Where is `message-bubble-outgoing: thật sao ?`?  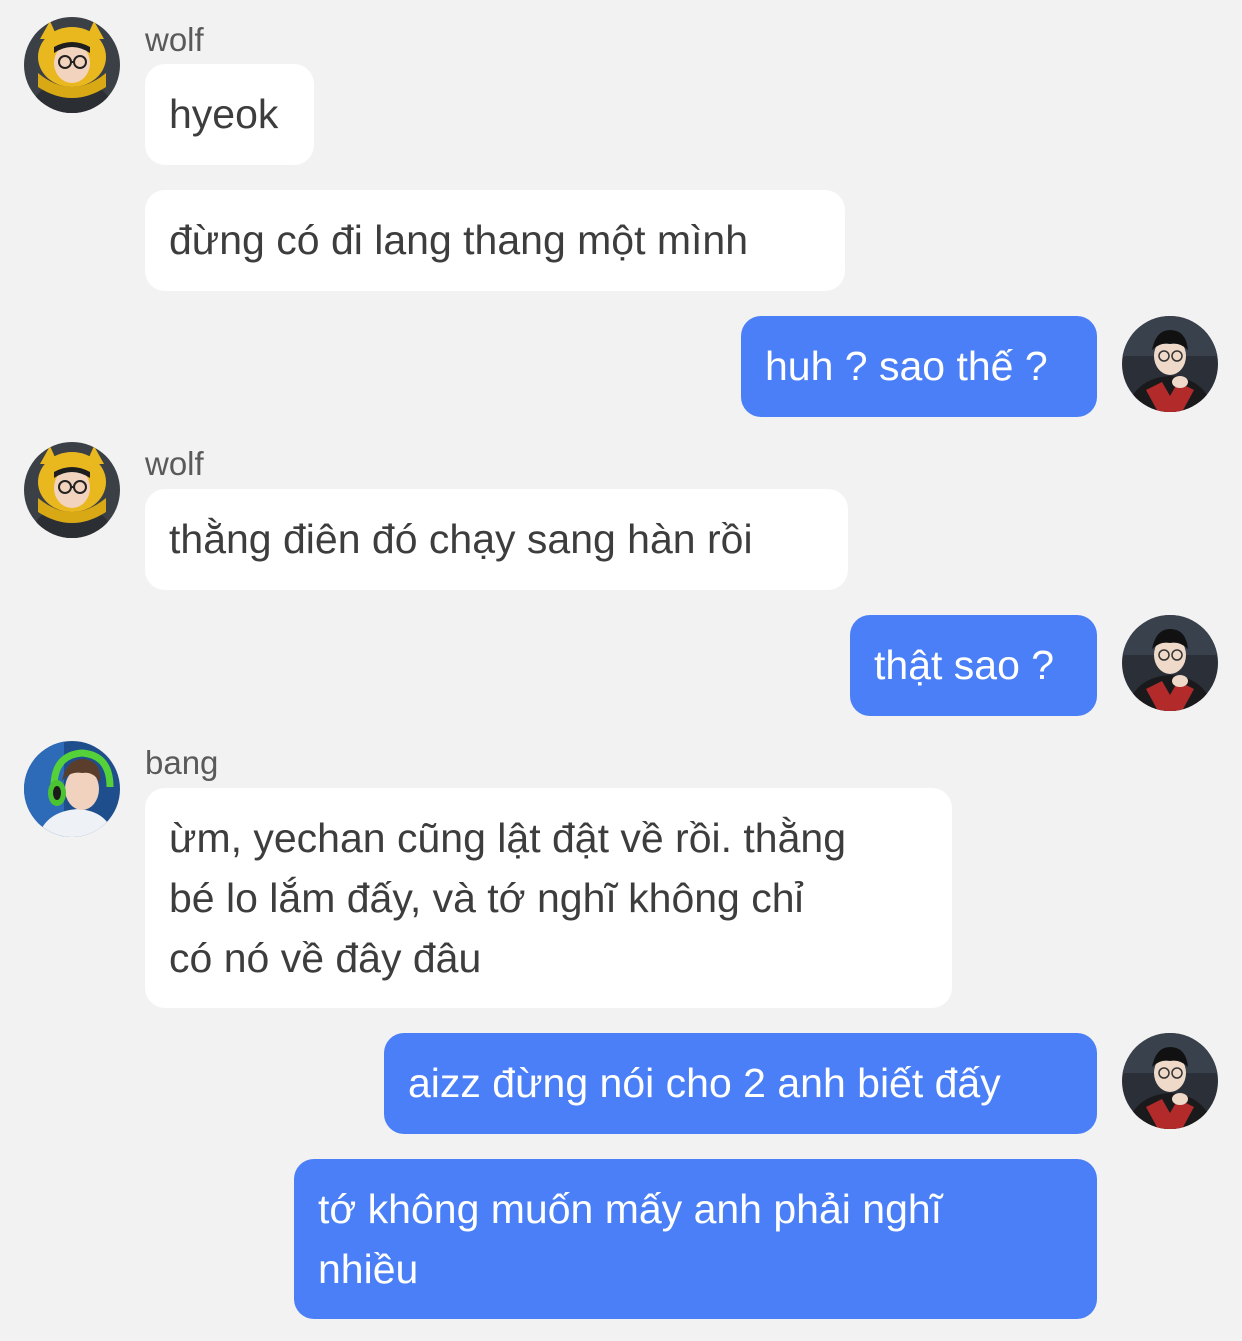
message-bubble-outgoing: thật sao ? is located at coordinates (973, 665).